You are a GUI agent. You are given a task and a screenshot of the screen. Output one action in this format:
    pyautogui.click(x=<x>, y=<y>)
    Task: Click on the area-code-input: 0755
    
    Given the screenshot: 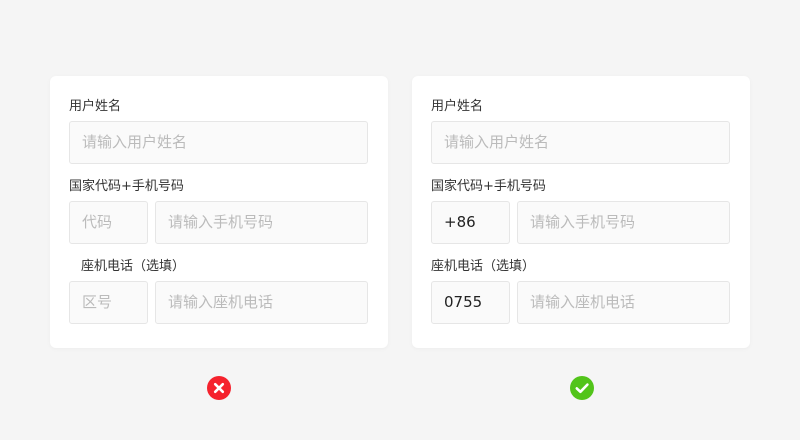 What is the action you would take?
    pyautogui.click(x=470, y=302)
    